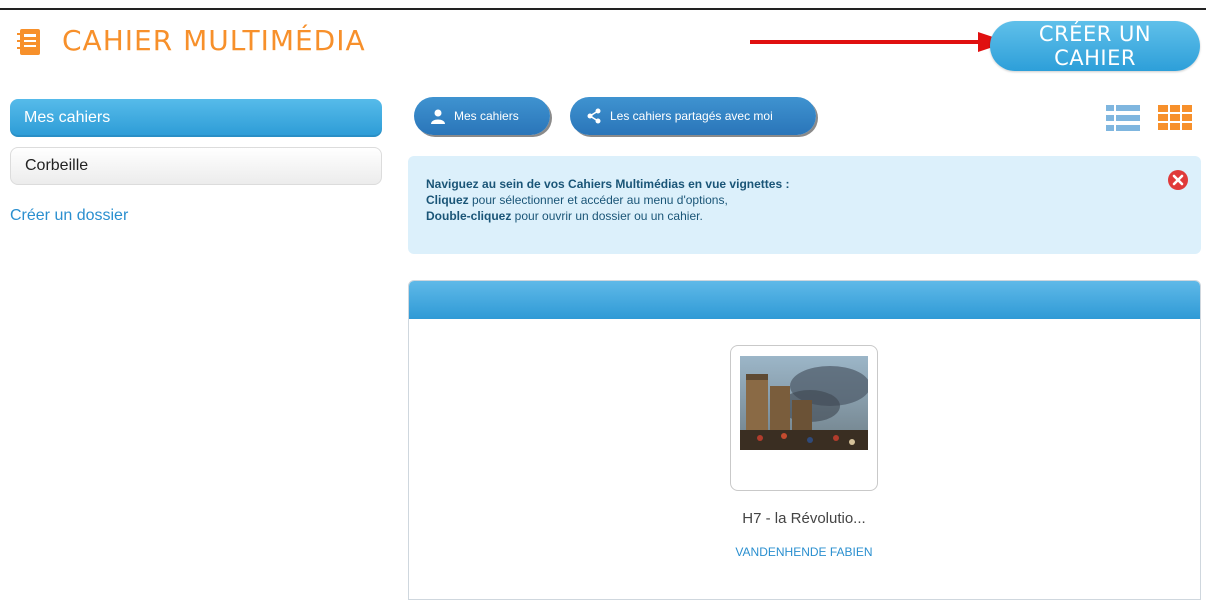 Image resolution: width=1206 pixels, height=600 pixels. Describe the element at coordinates (1175, 118) in the screenshot. I see `grid-view-icon` at that location.